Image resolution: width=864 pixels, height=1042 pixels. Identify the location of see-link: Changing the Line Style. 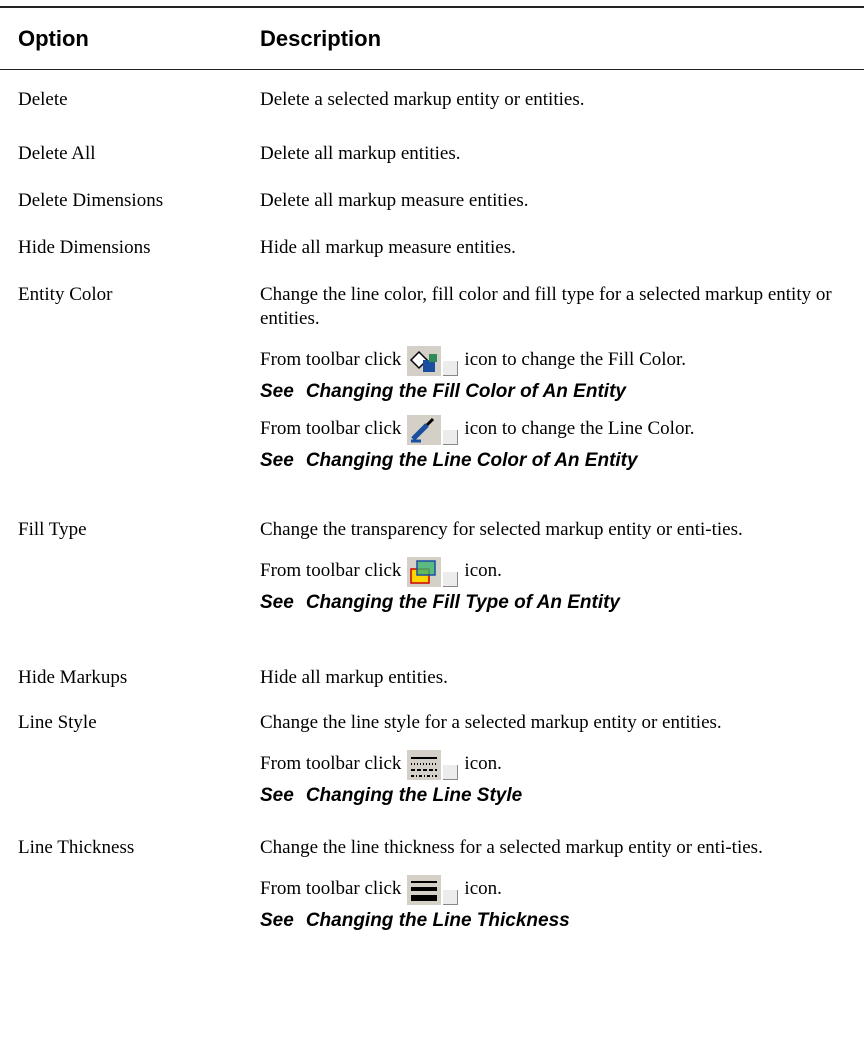
(414, 795).